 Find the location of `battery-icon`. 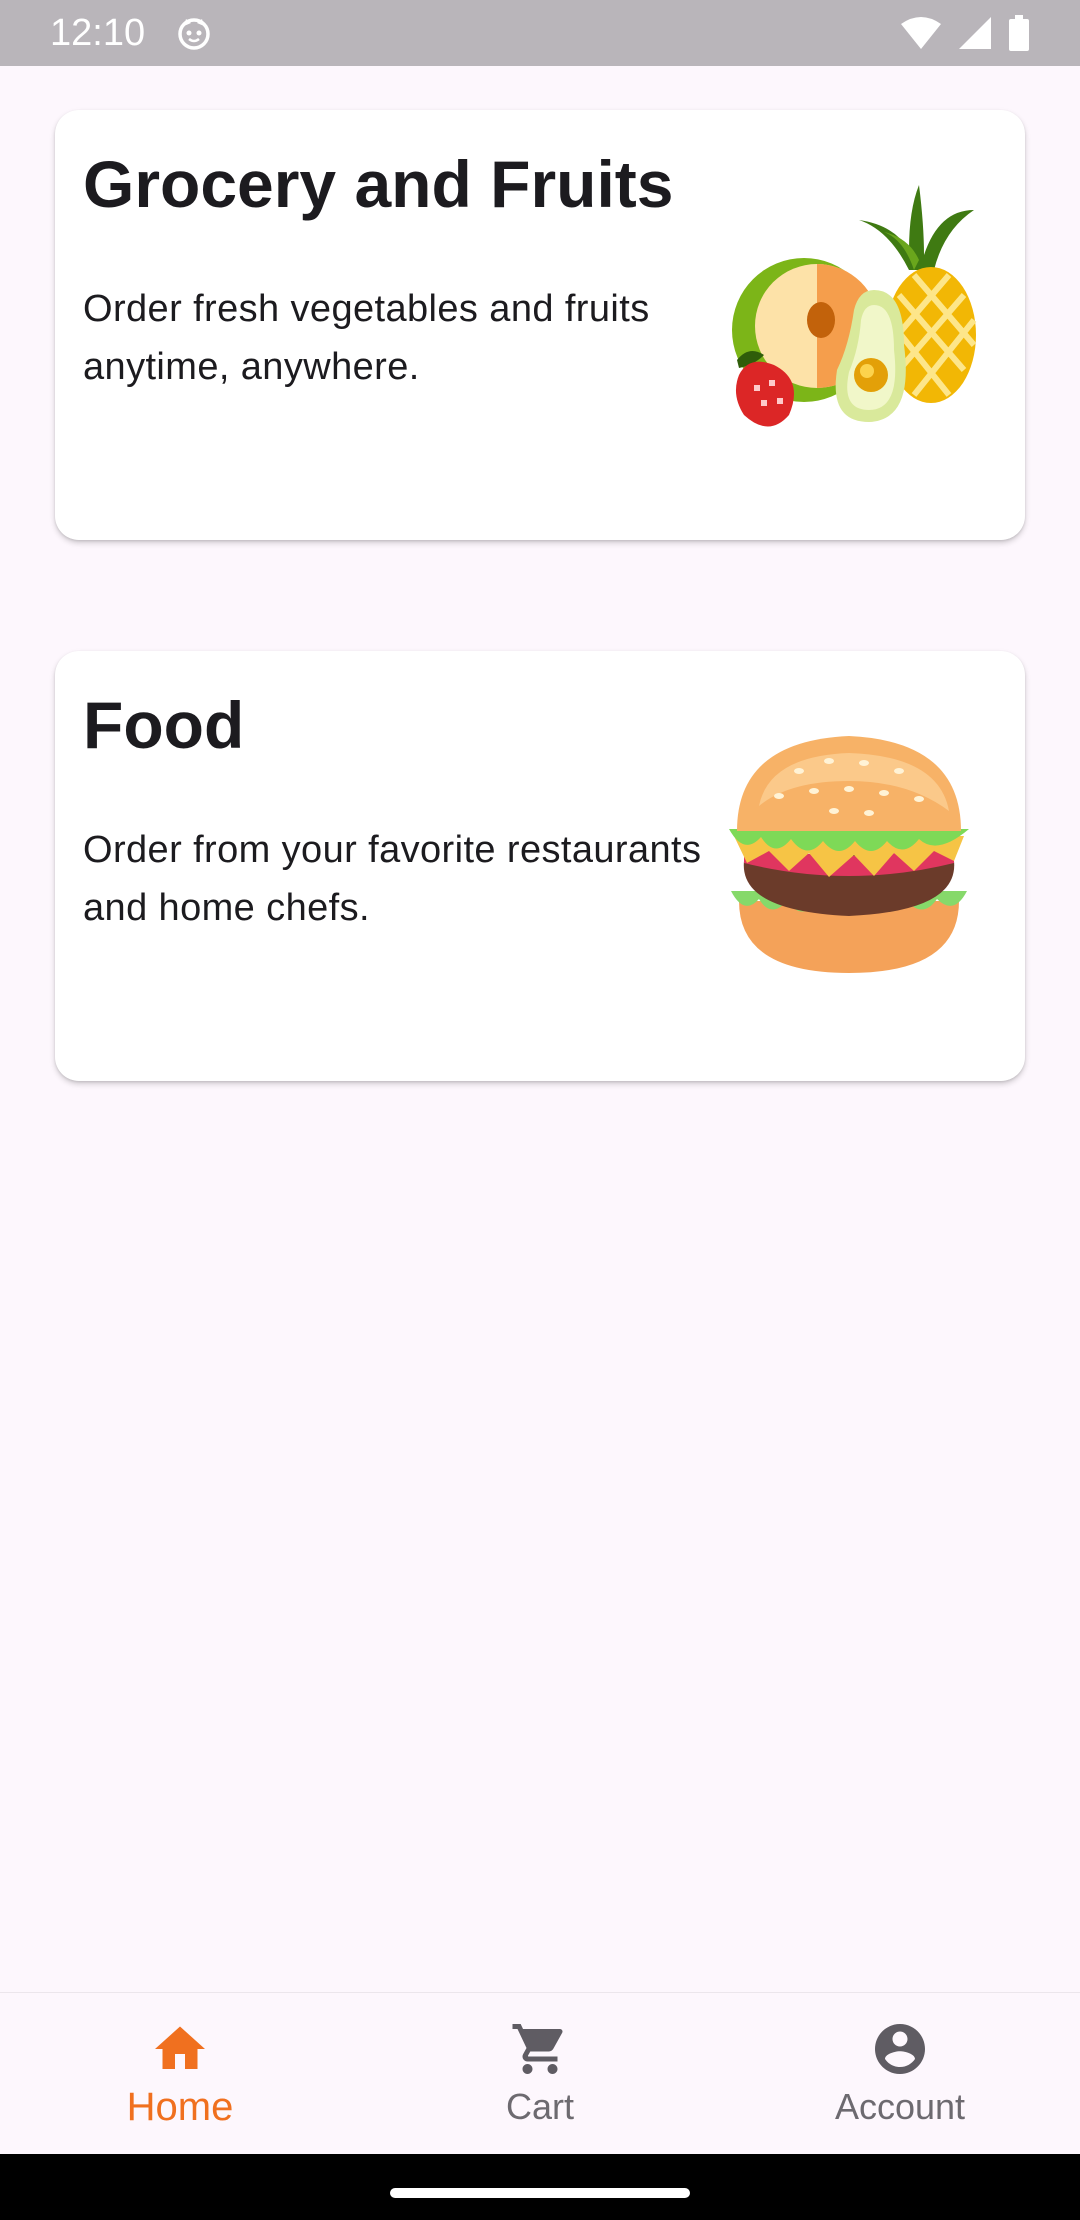

battery-icon is located at coordinates (1019, 33).